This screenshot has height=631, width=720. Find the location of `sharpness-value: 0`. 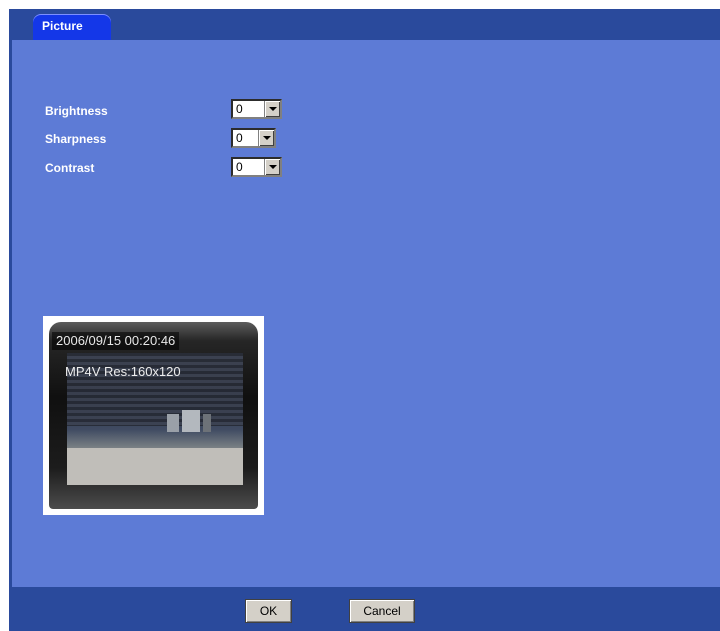

sharpness-value: 0 is located at coordinates (239, 138).